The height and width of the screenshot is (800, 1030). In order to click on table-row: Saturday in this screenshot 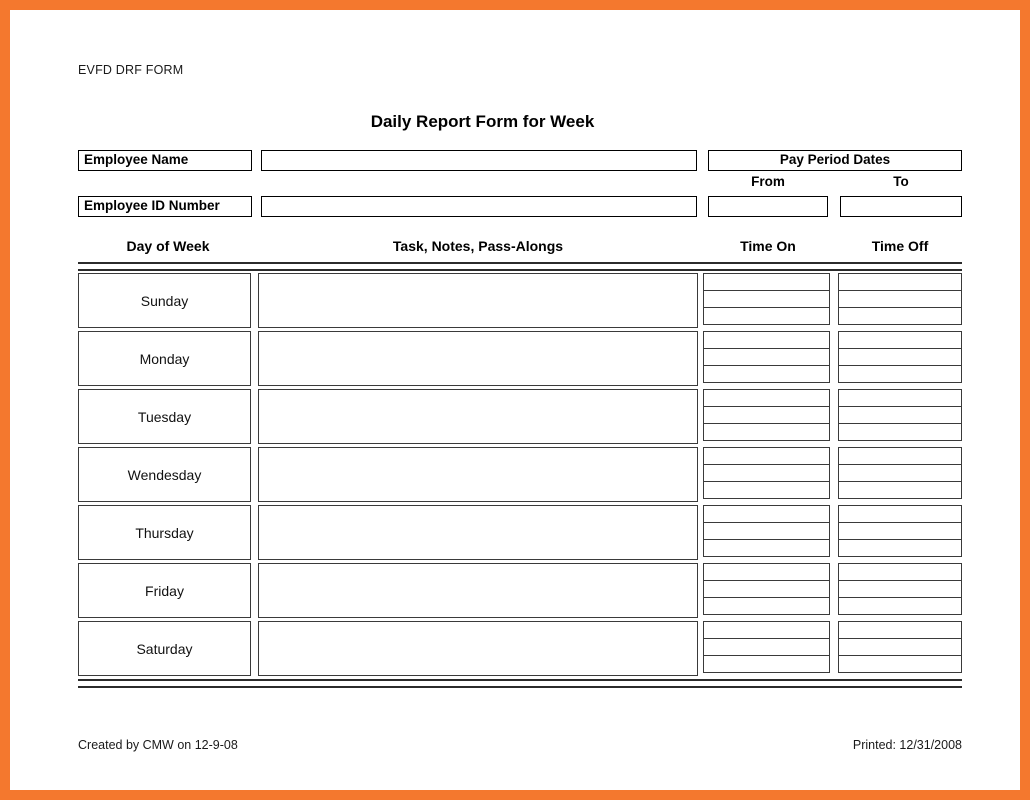, I will do `click(520, 648)`.